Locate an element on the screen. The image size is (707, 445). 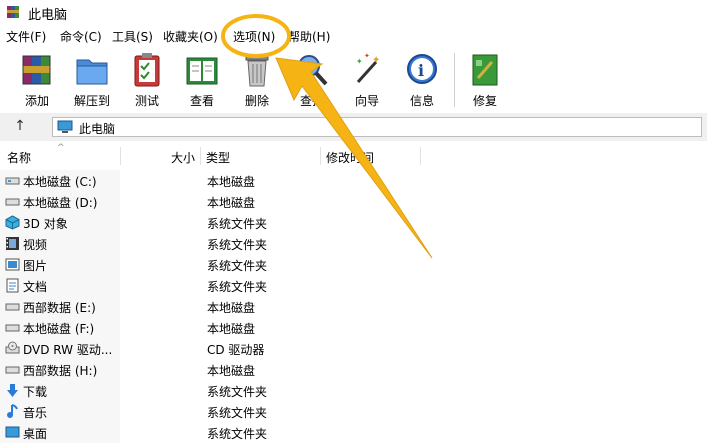
extract-to-button: 解压到 is located at coordinates (92, 81).